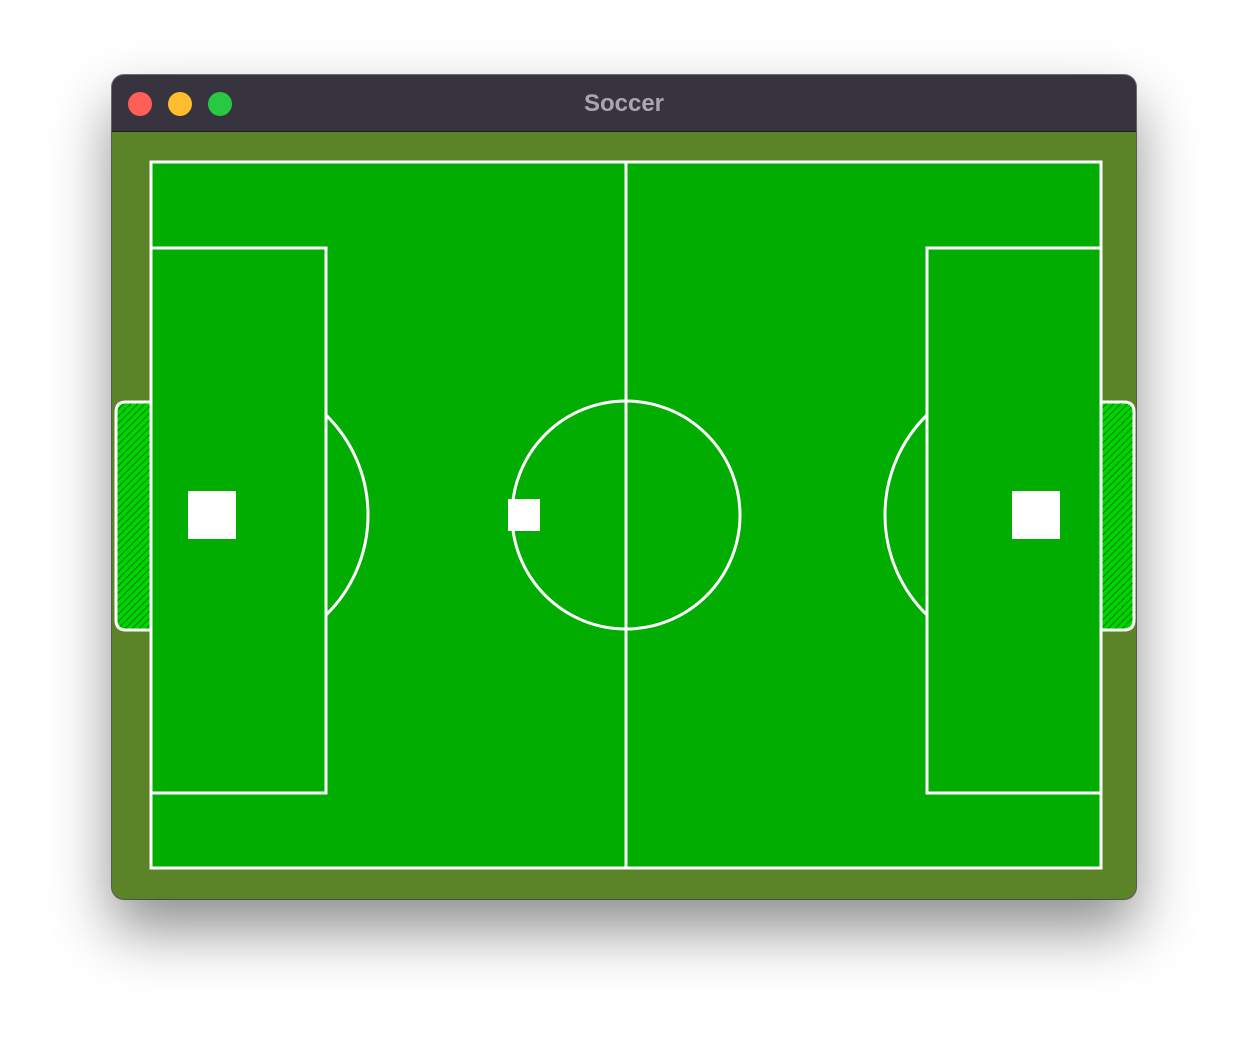 This screenshot has width=1248, height=1048. Describe the element at coordinates (1117, 516) in the screenshot. I see `right-goal` at that location.